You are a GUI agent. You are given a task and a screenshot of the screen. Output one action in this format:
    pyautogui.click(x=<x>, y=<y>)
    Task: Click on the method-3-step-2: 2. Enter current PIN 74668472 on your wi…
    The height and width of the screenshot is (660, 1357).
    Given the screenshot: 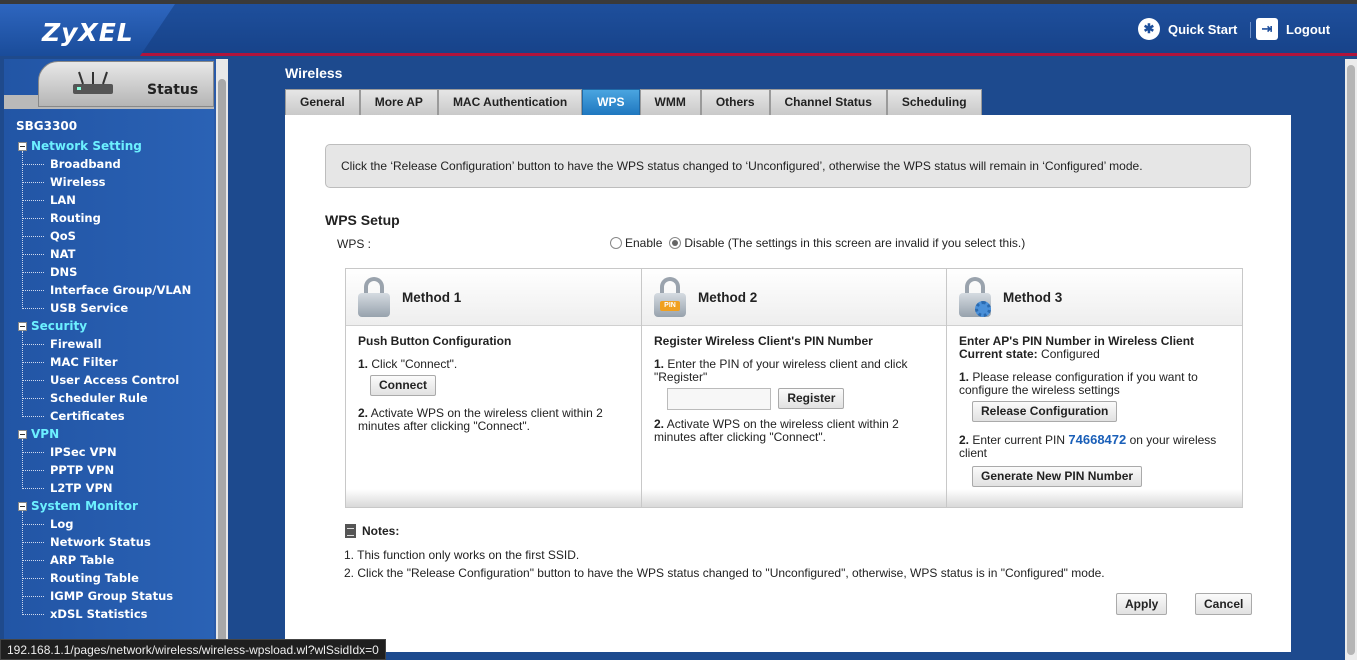 What is the action you would take?
    pyautogui.click(x=1094, y=446)
    